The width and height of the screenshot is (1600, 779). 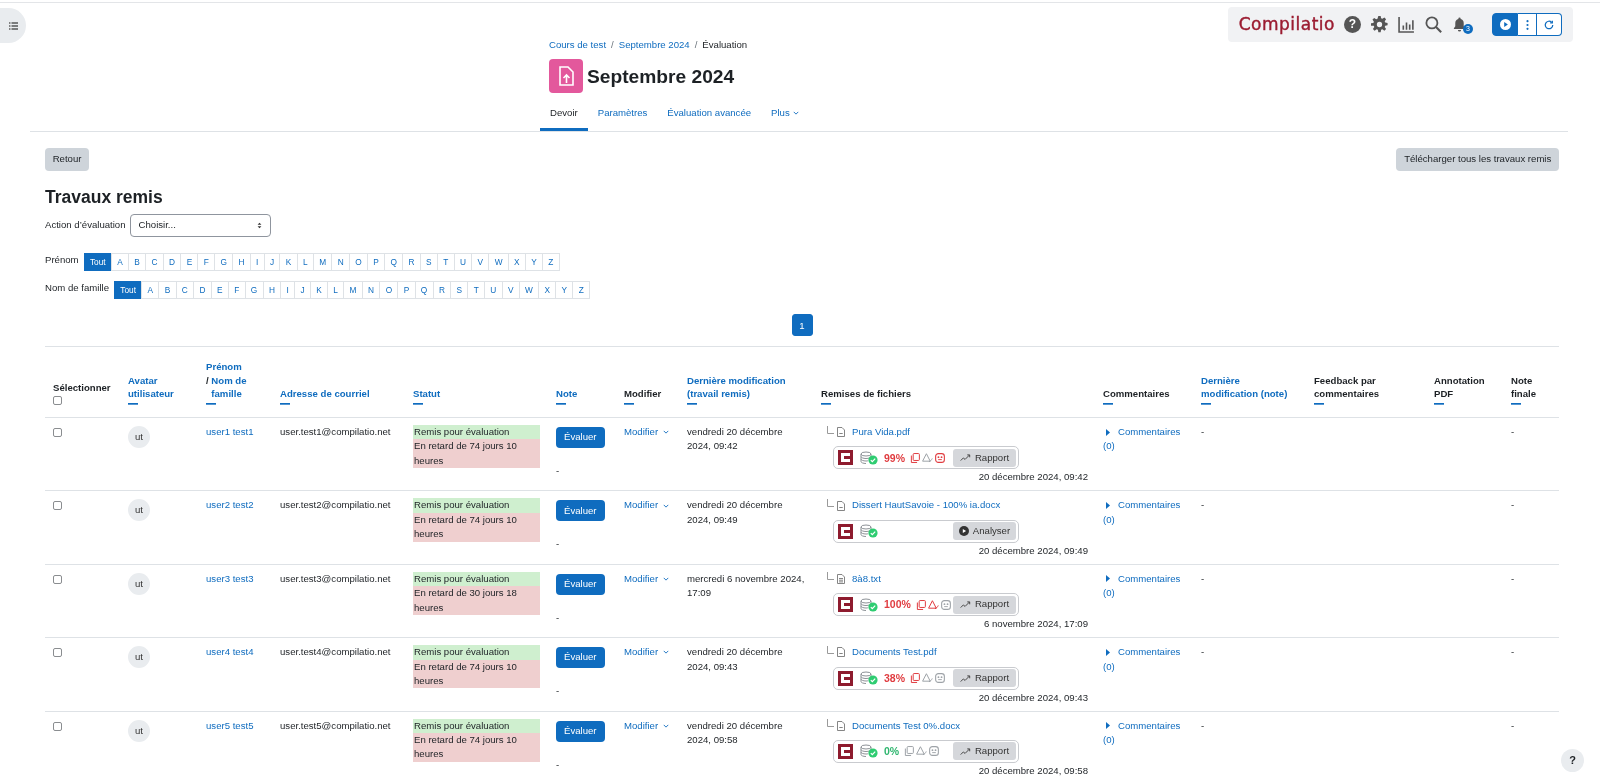 What do you see at coordinates (564, 114) in the screenshot?
I see `tab: Devoir` at bounding box center [564, 114].